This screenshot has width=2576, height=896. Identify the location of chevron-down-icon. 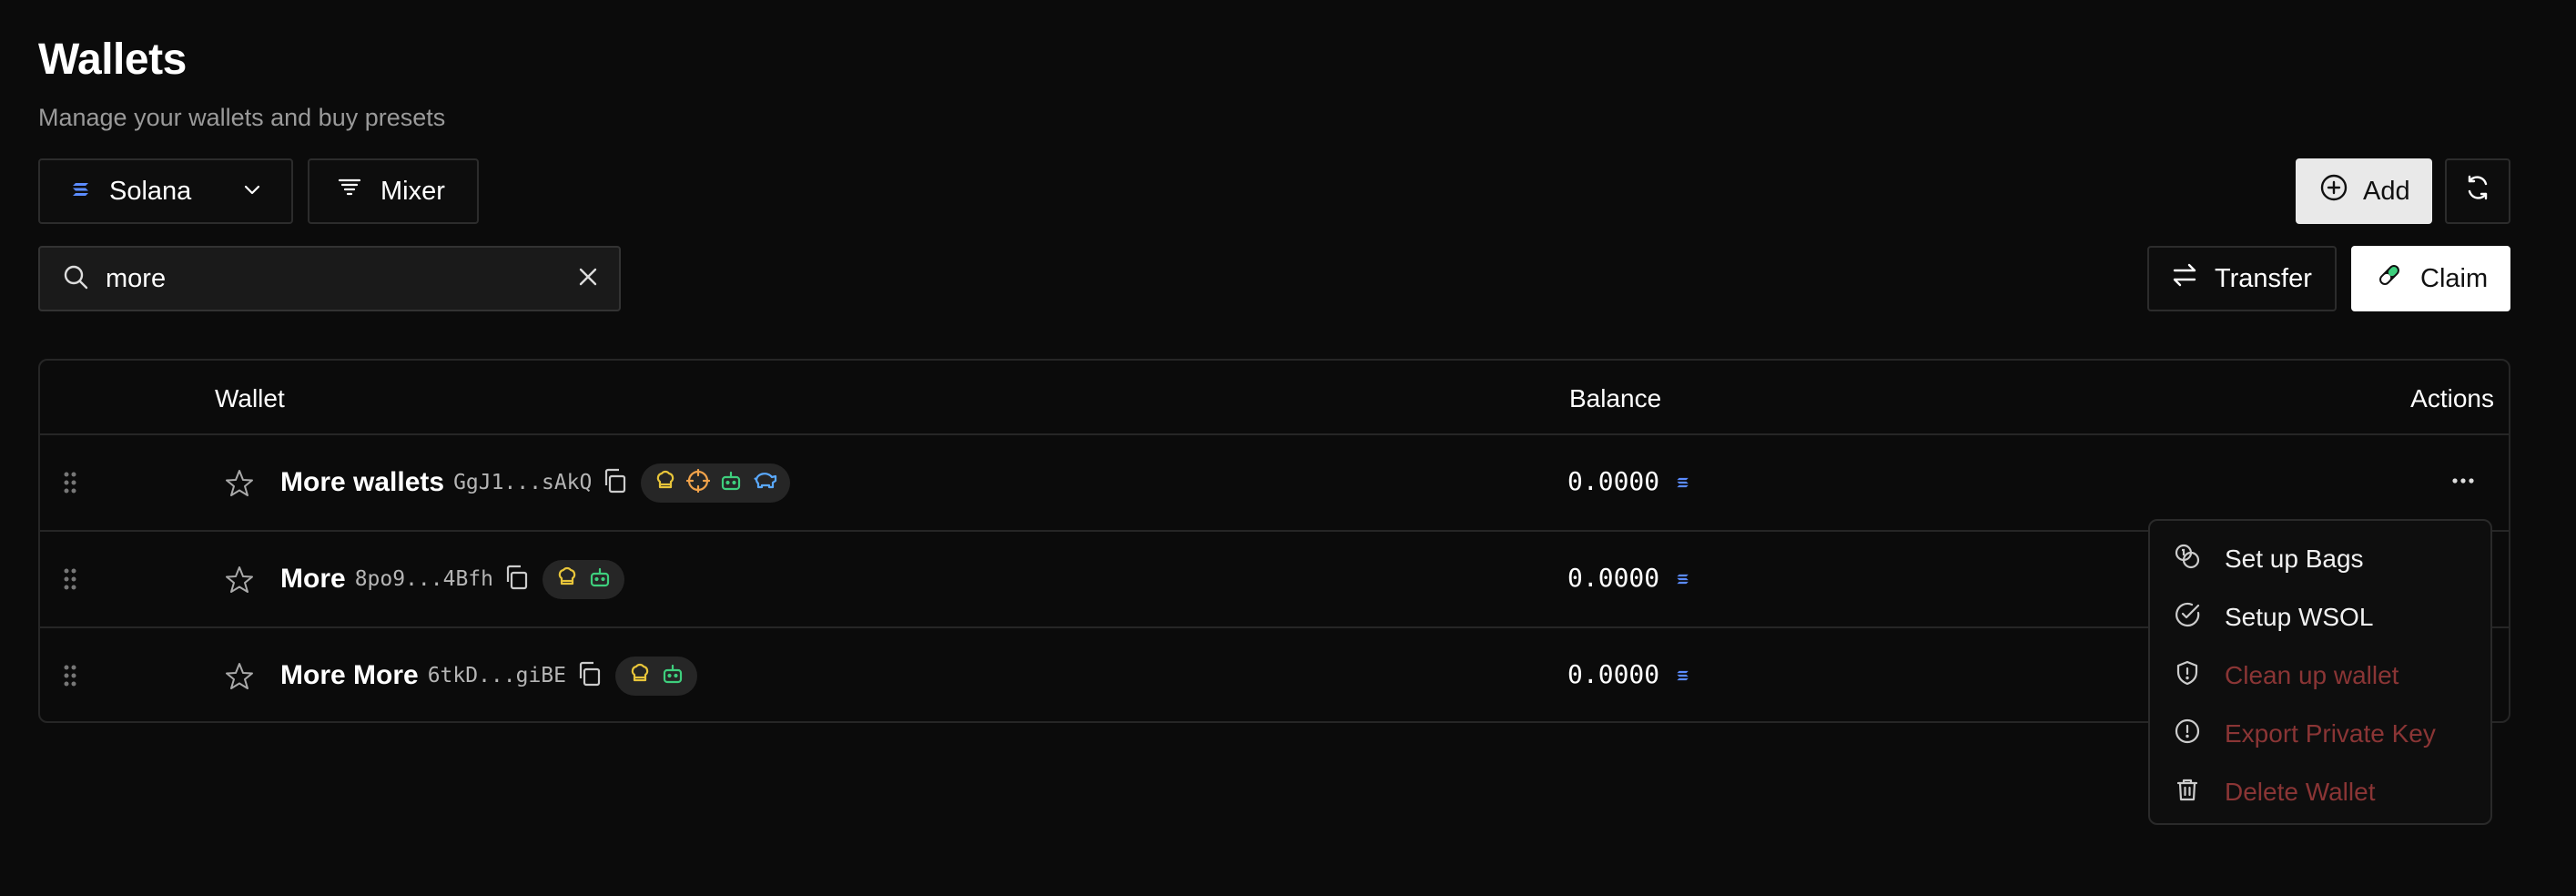
(252, 192).